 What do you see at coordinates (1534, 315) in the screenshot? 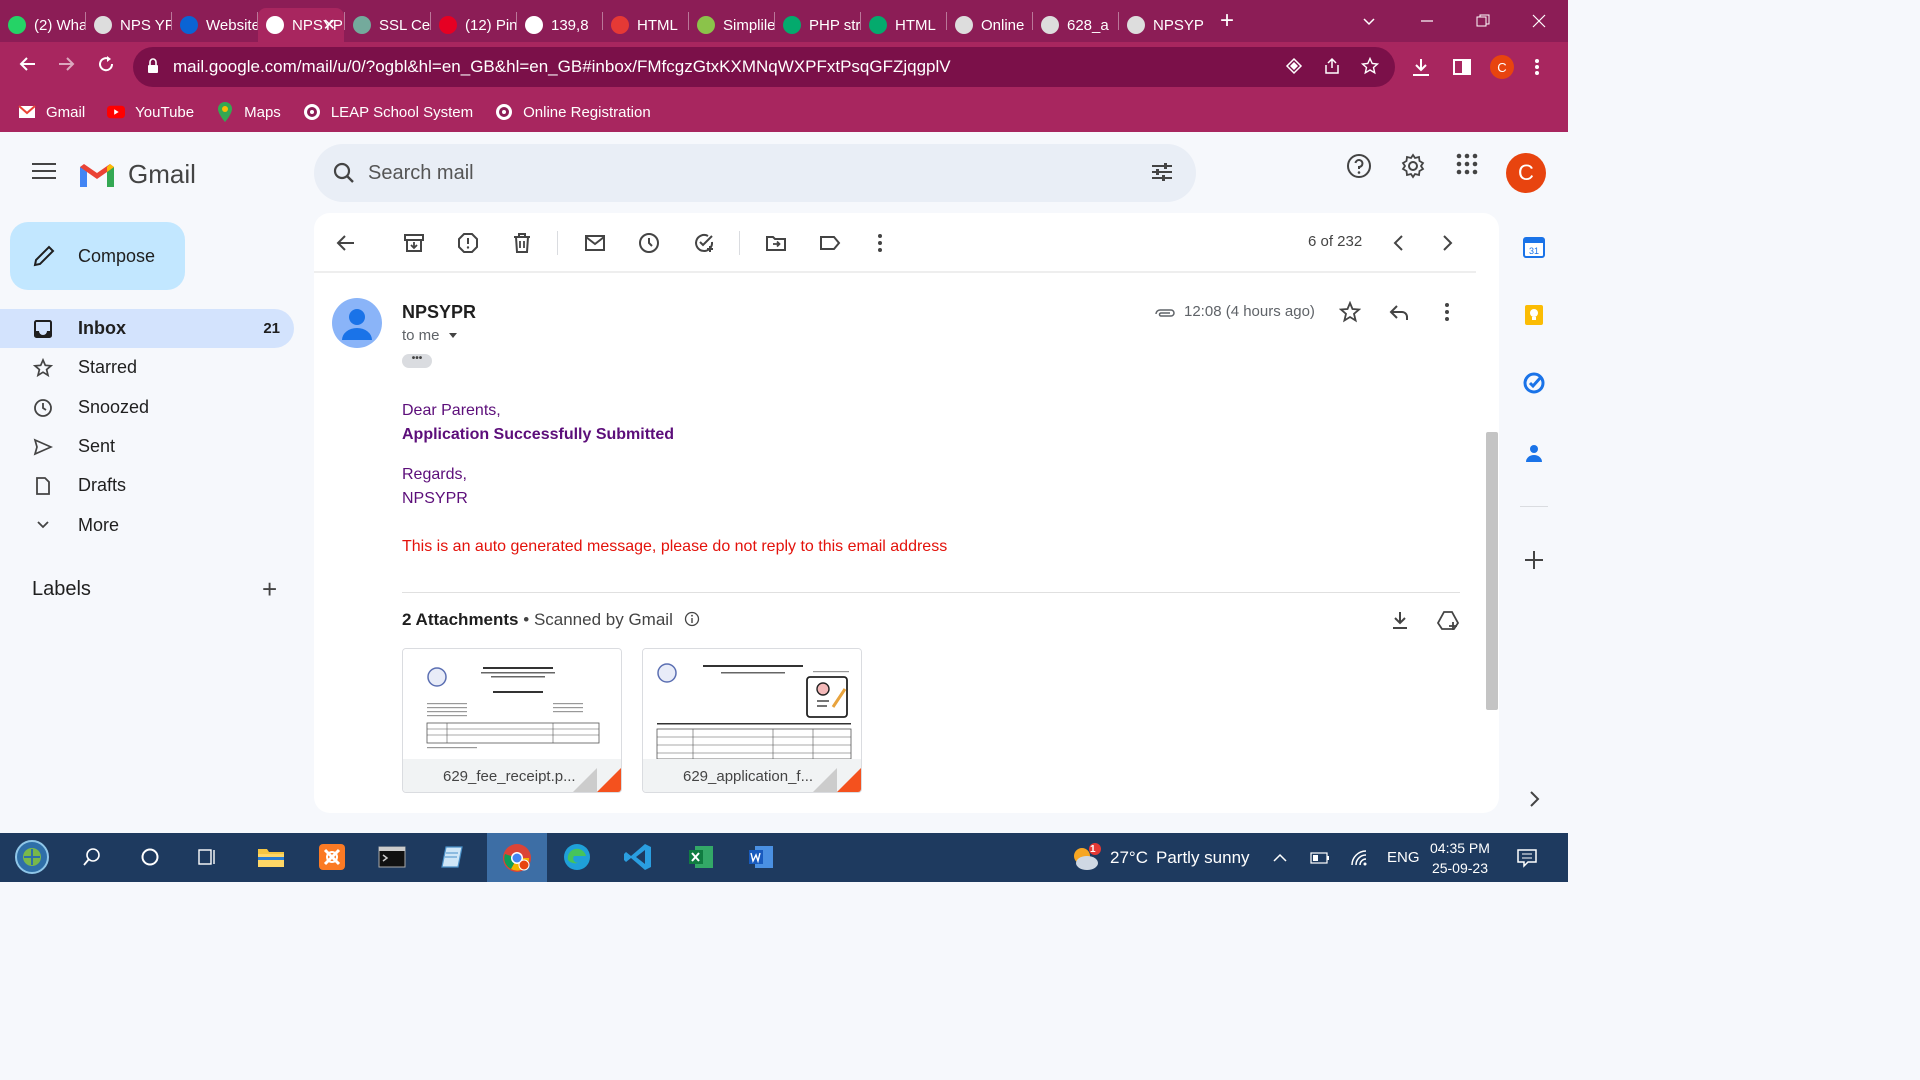
I see `keep-icon` at bounding box center [1534, 315].